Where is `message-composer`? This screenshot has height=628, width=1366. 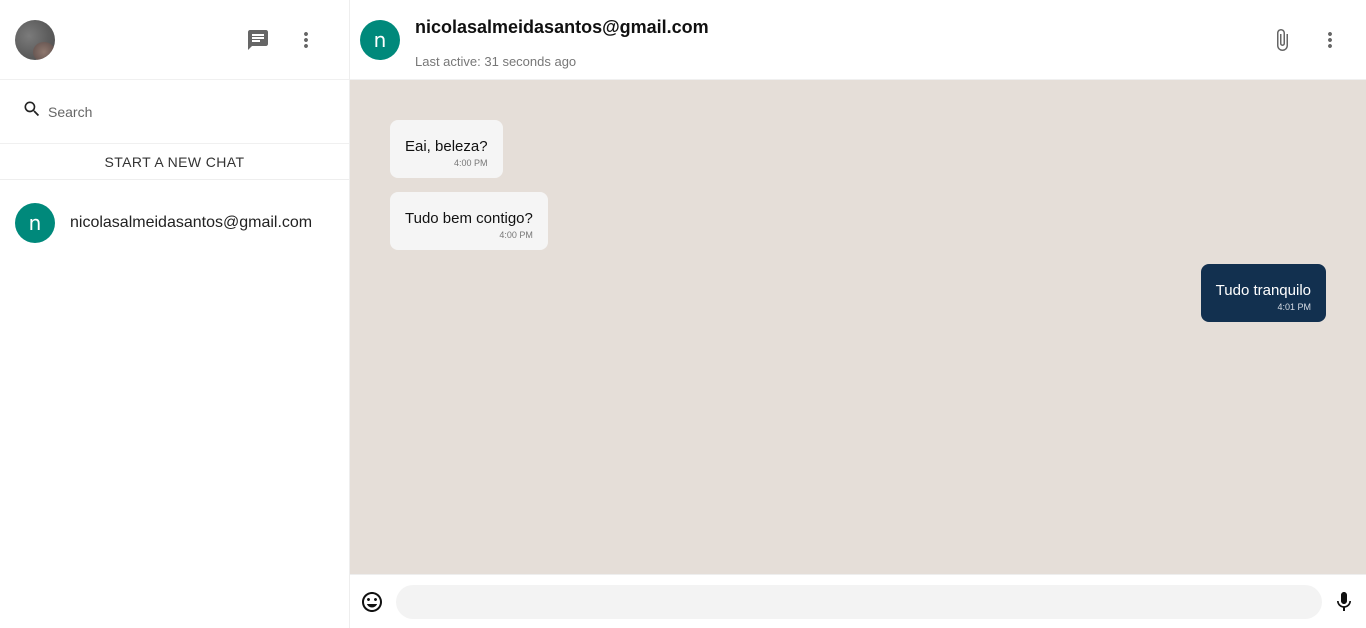
message-composer is located at coordinates (858, 601).